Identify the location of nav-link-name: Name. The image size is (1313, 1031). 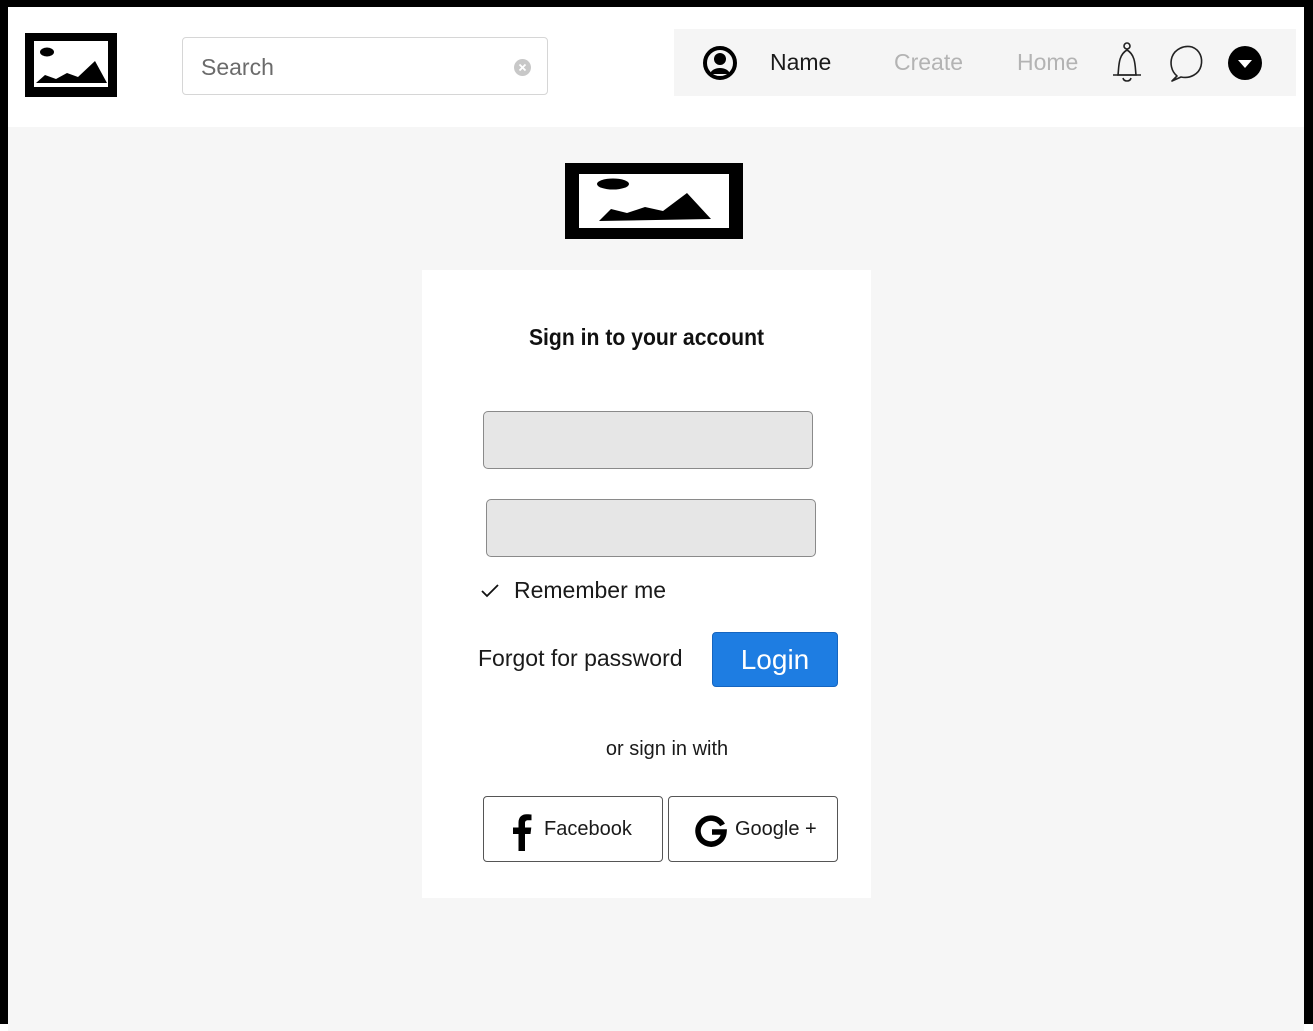
(800, 62).